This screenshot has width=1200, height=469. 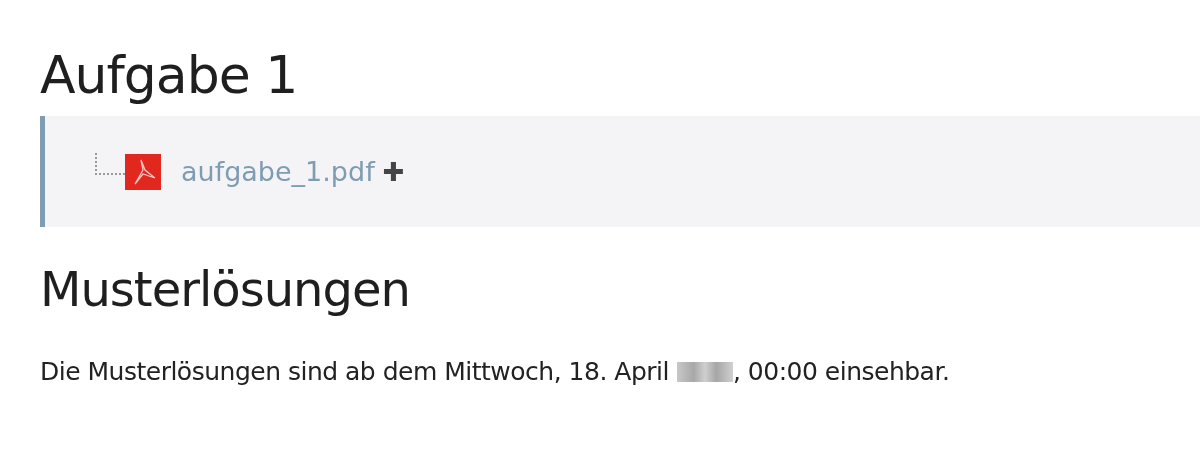 I want to click on section-heading: Aufgabe 1, so click(x=169, y=75).